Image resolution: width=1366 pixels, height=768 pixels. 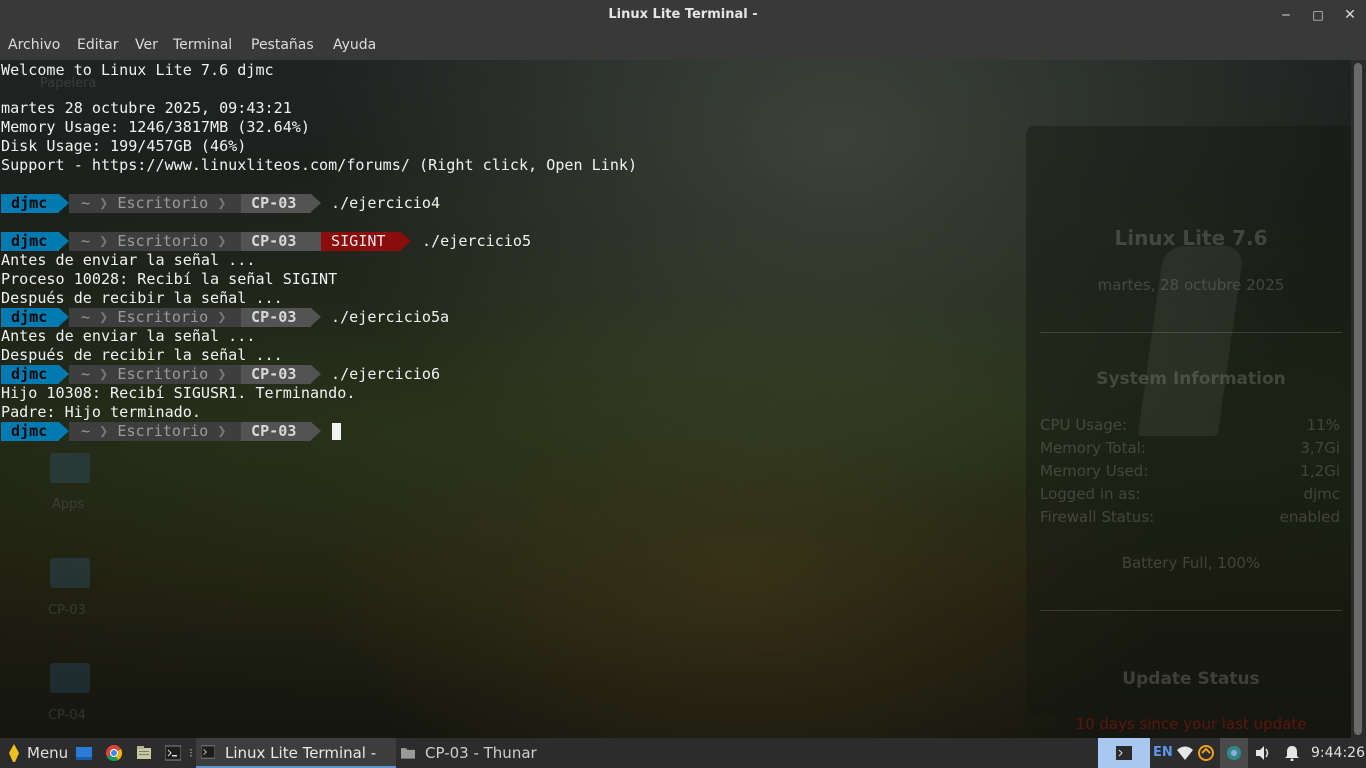 What do you see at coordinates (124, 146) in the screenshot?
I see `terminal-line: Disk Usage: 199/457GB (46%)` at bounding box center [124, 146].